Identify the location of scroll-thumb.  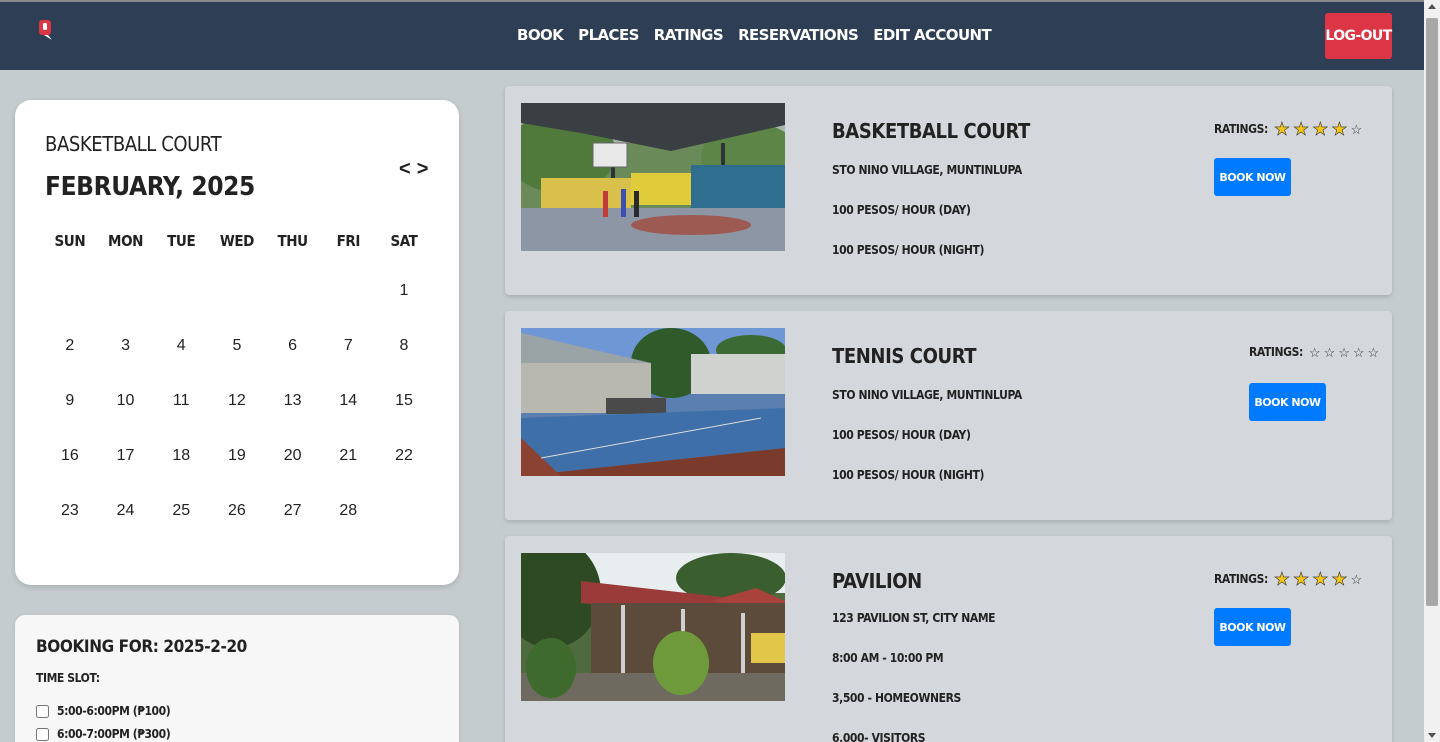
(1432, 312).